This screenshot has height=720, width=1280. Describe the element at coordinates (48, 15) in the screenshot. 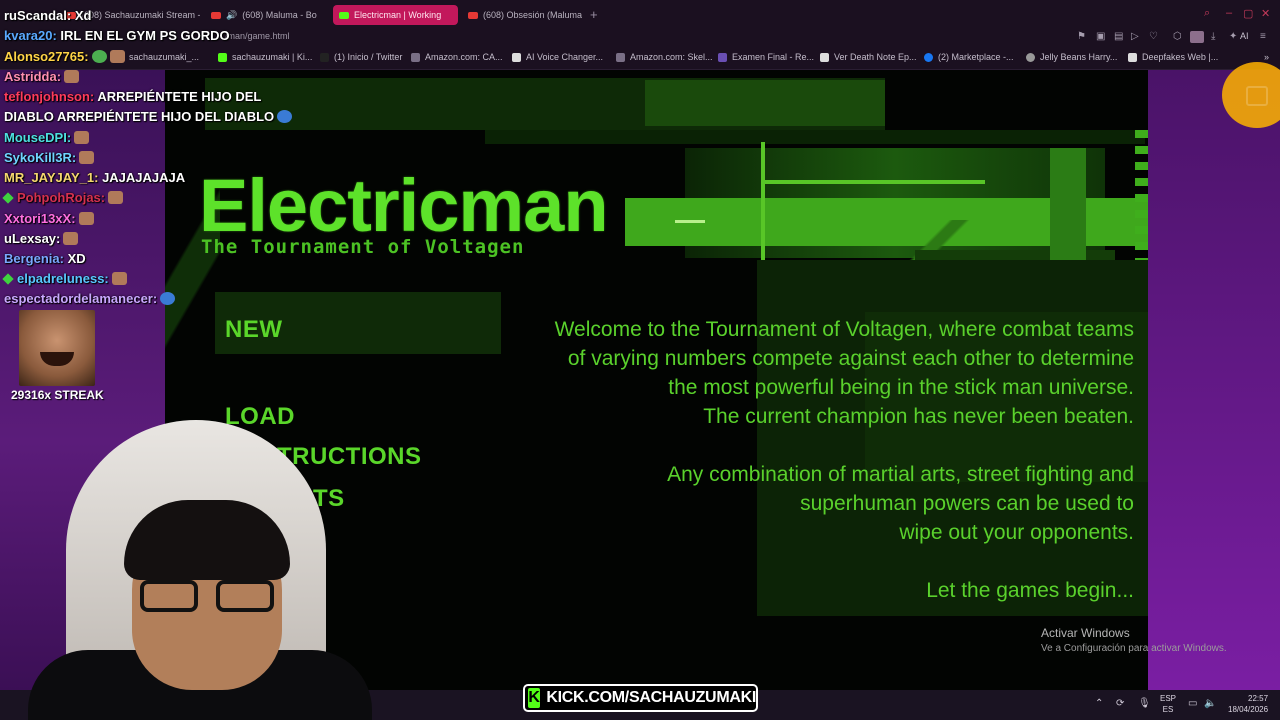

I see `chat-message: ruScandal: Xd` at that location.